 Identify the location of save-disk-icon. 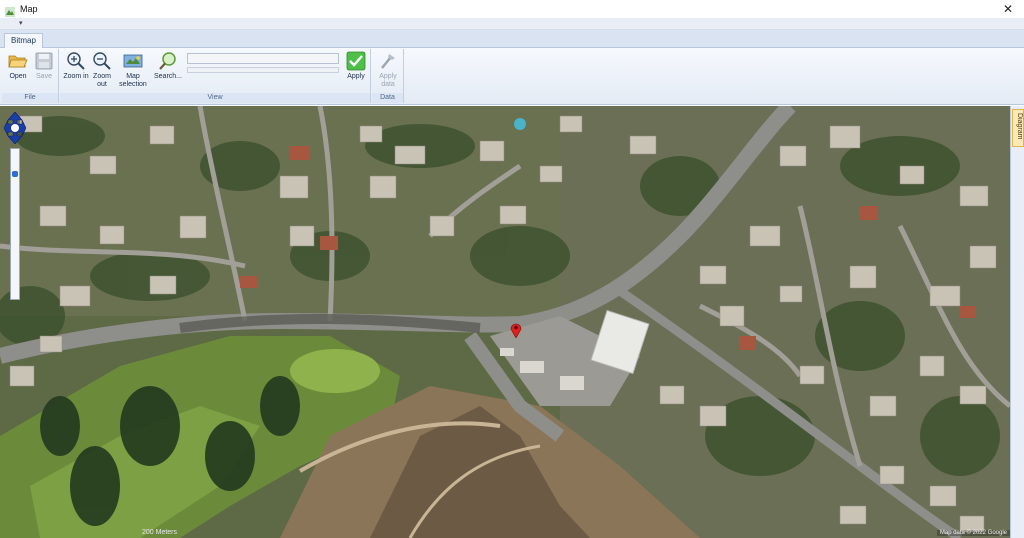
(44, 61).